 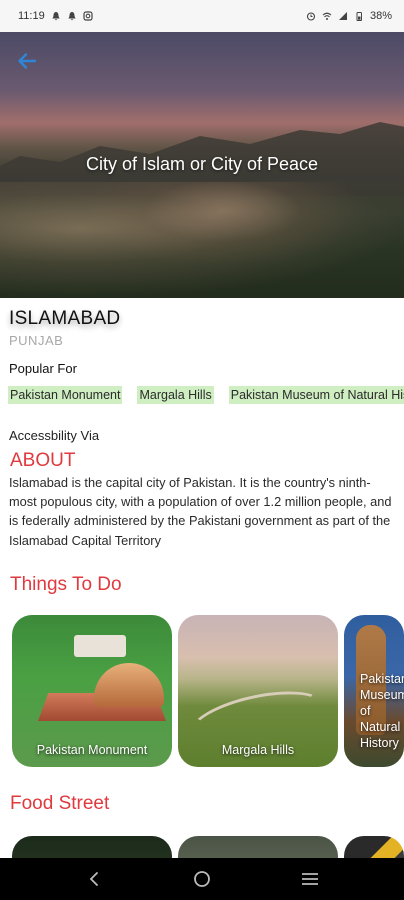 I want to click on back-arrow-icon, so click(x=27, y=61).